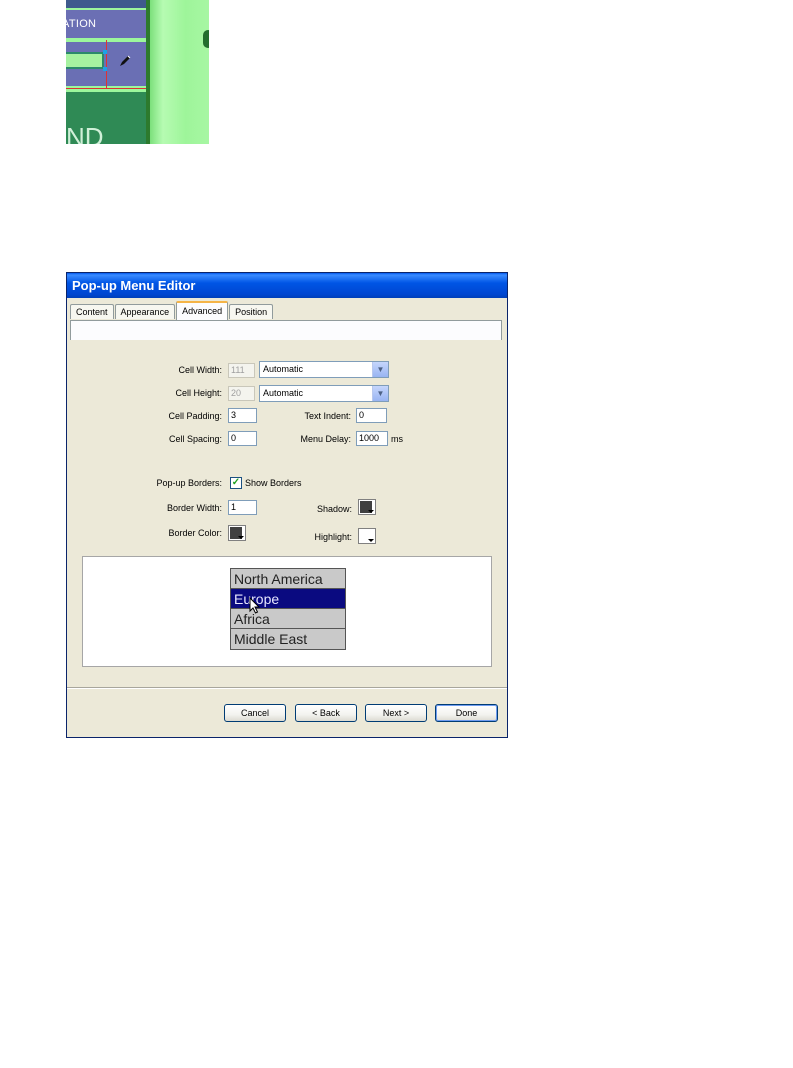 The width and height of the screenshot is (793, 1068). I want to click on tab-strip: Content Appearance Advanced Position, so click(172, 311).